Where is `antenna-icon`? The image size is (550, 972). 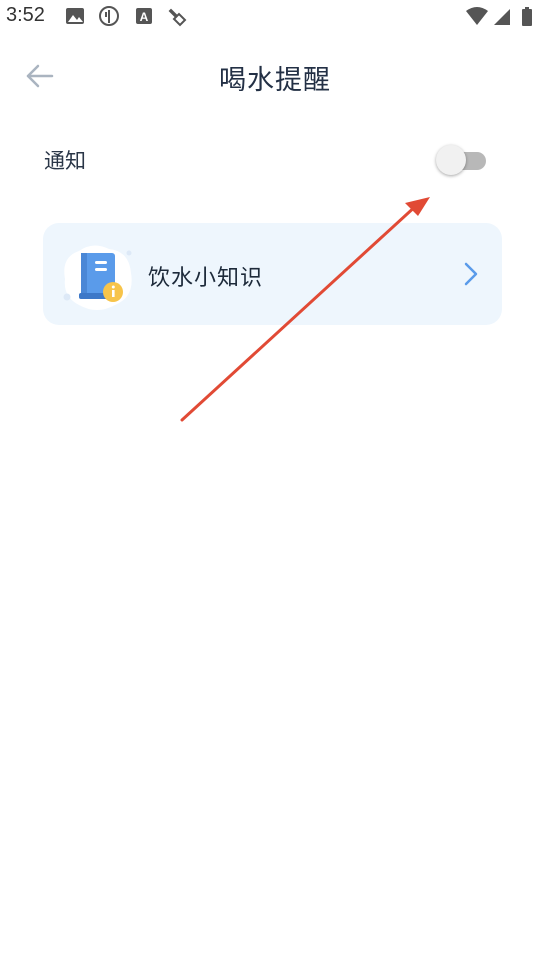 antenna-icon is located at coordinates (109, 16).